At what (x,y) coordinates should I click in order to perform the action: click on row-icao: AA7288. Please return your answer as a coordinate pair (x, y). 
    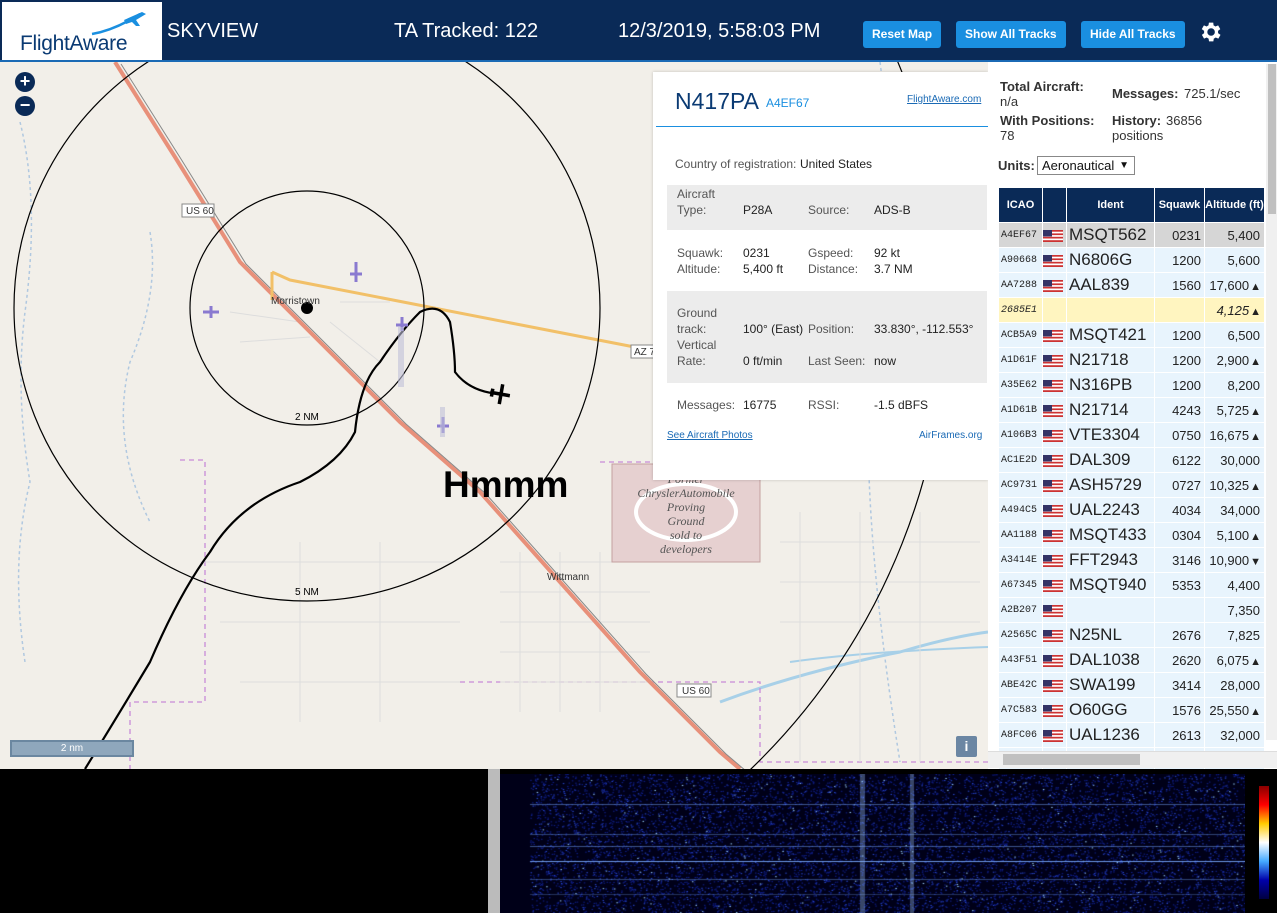
    Looking at the image, I should click on (1020, 285).